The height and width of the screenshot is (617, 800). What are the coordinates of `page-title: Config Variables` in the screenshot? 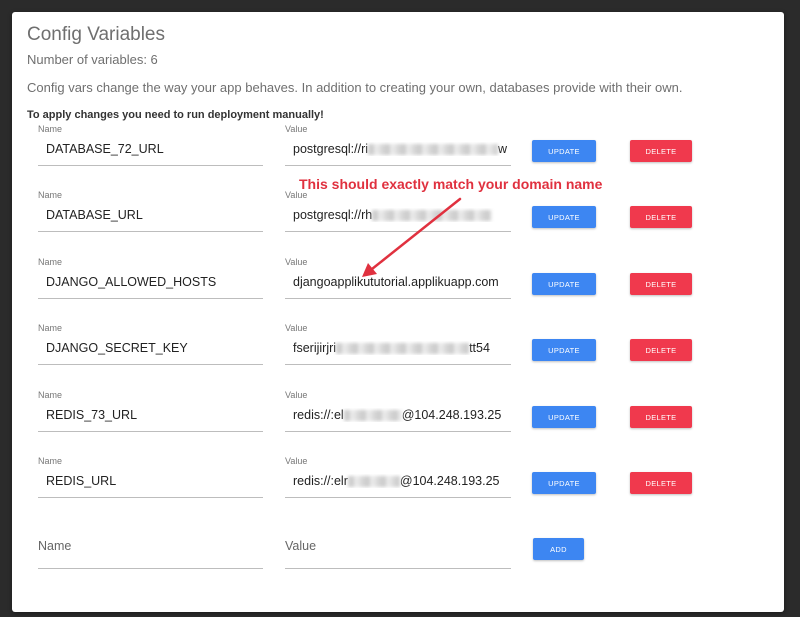 It's located at (96, 34).